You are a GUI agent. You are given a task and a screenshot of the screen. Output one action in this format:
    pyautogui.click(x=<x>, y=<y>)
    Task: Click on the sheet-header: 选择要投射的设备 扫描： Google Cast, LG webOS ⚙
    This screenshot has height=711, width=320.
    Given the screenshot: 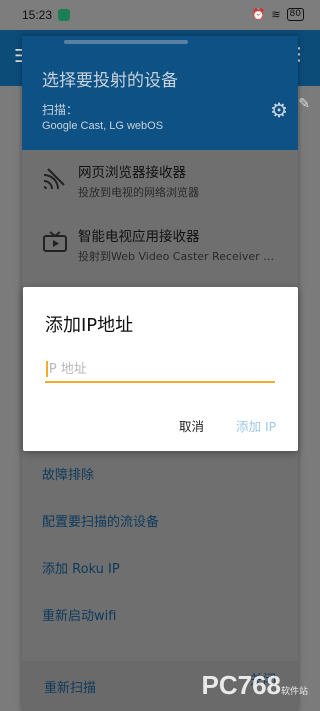 What is the action you would take?
    pyautogui.click(x=160, y=93)
    